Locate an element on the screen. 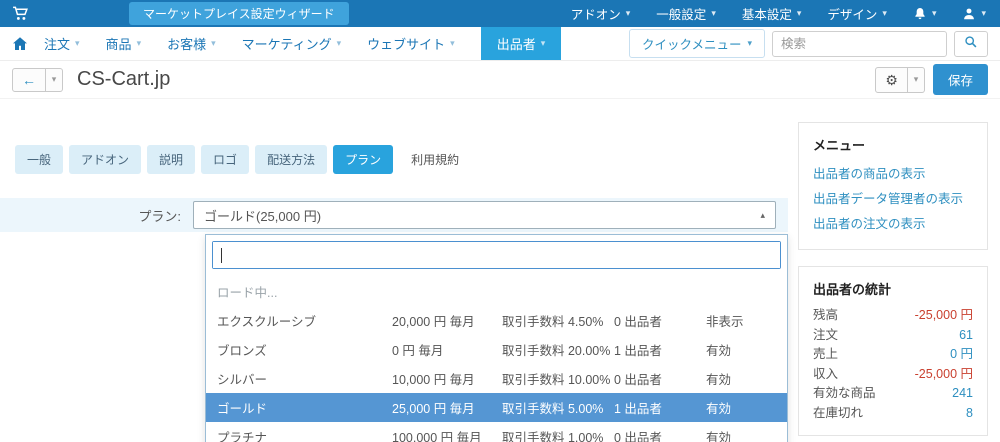 This screenshot has height=442, width=1000. plan-option-gold: ゴールド 25,000 円 毎月 取引手数料 5.00% 1 出品者 有効 is located at coordinates (496, 407).